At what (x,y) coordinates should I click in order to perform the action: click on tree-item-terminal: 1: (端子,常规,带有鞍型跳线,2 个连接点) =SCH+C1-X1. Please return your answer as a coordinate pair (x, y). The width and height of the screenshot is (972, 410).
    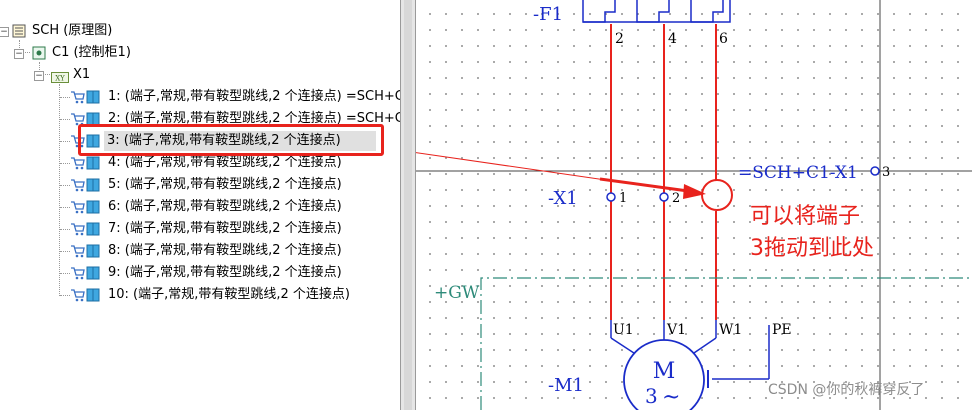
    Looking at the image, I should click on (200, 97).